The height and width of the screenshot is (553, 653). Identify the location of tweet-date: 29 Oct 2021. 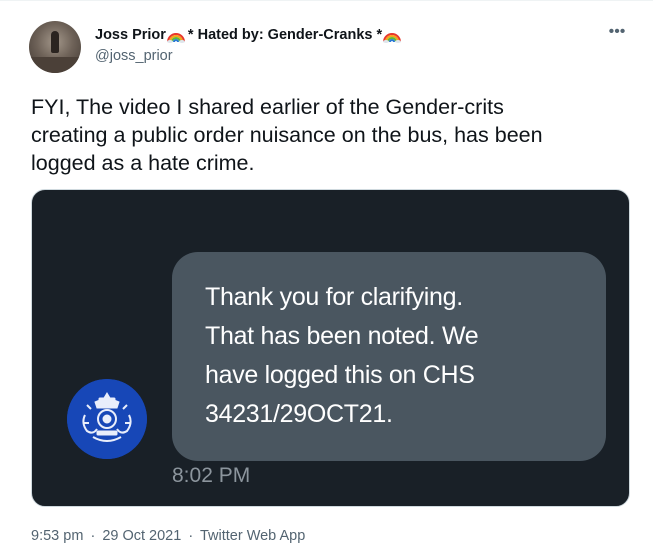
(141, 536).